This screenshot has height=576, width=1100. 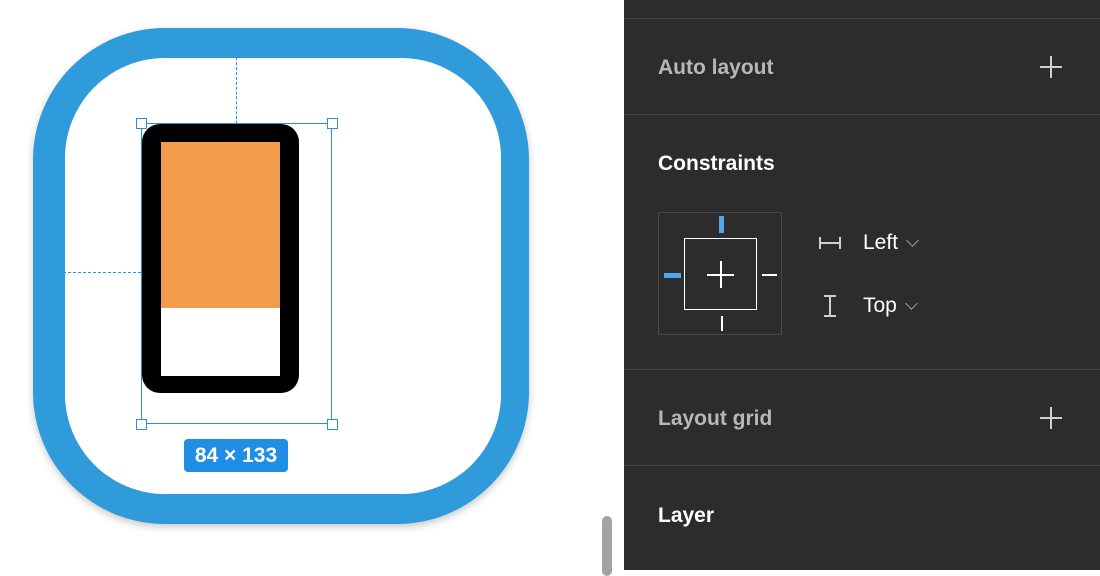 I want to click on auto-layout-title: Auto layout, so click(x=716, y=67).